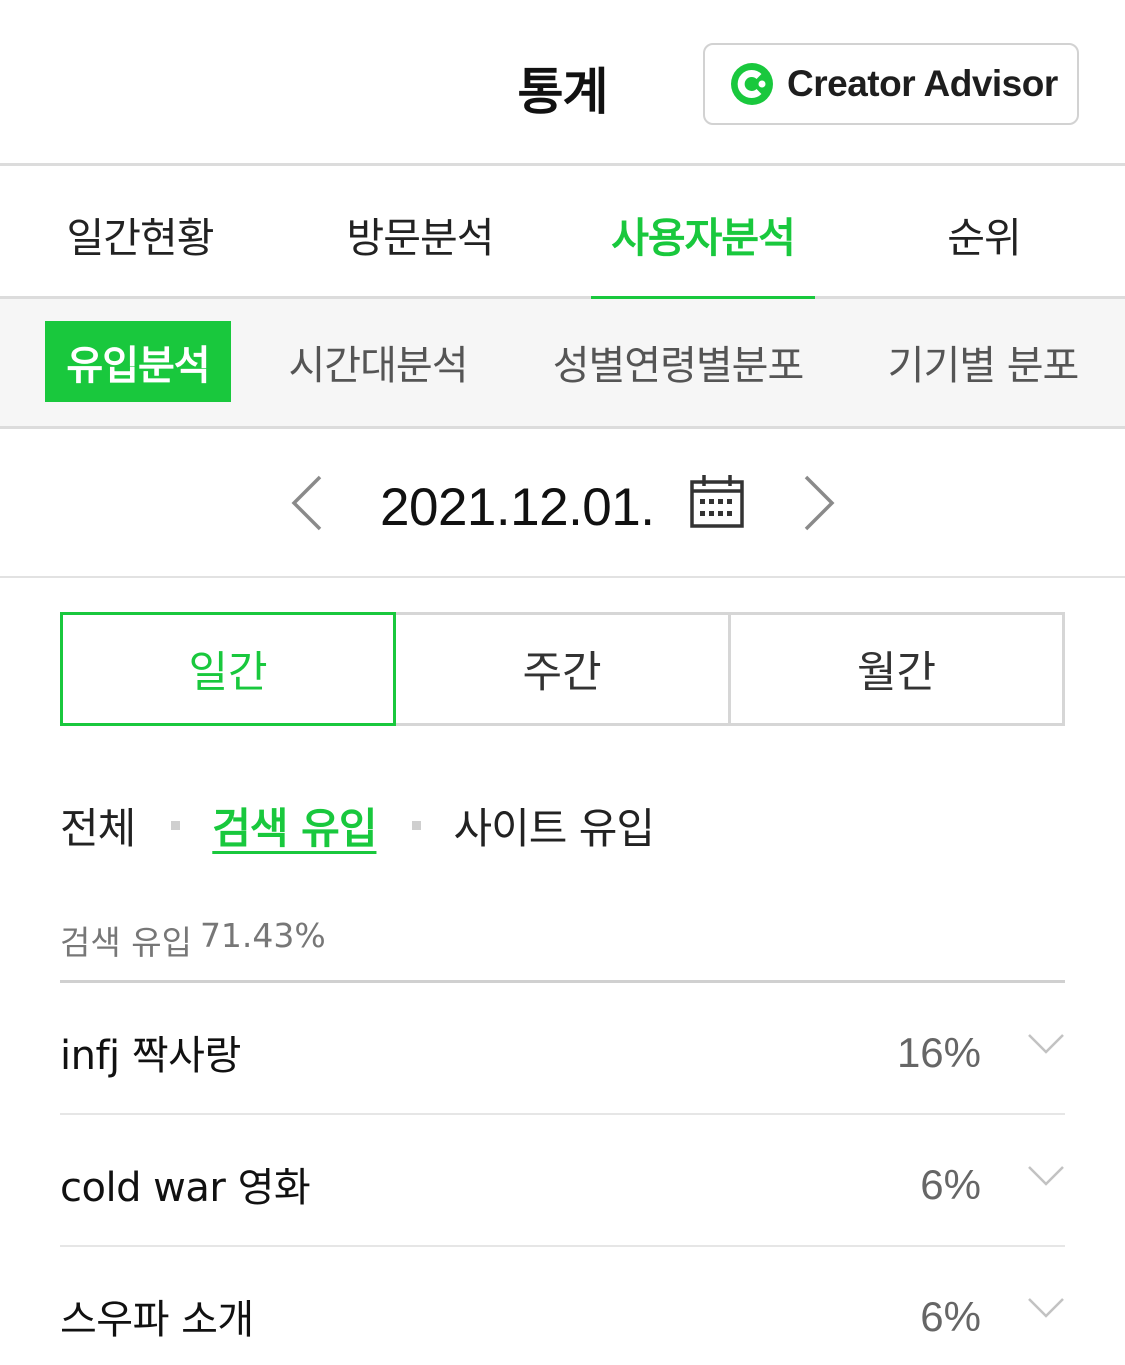  Describe the element at coordinates (228, 673) in the screenshot. I see `period-label: 일간` at that location.